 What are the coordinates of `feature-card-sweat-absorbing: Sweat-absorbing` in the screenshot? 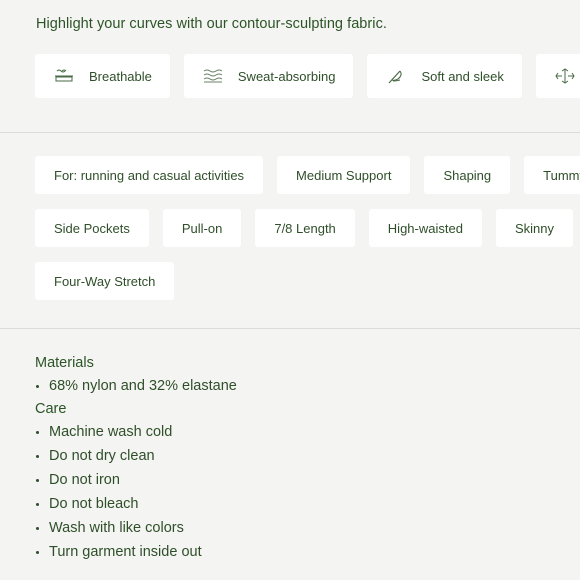 It's located at (268, 76).